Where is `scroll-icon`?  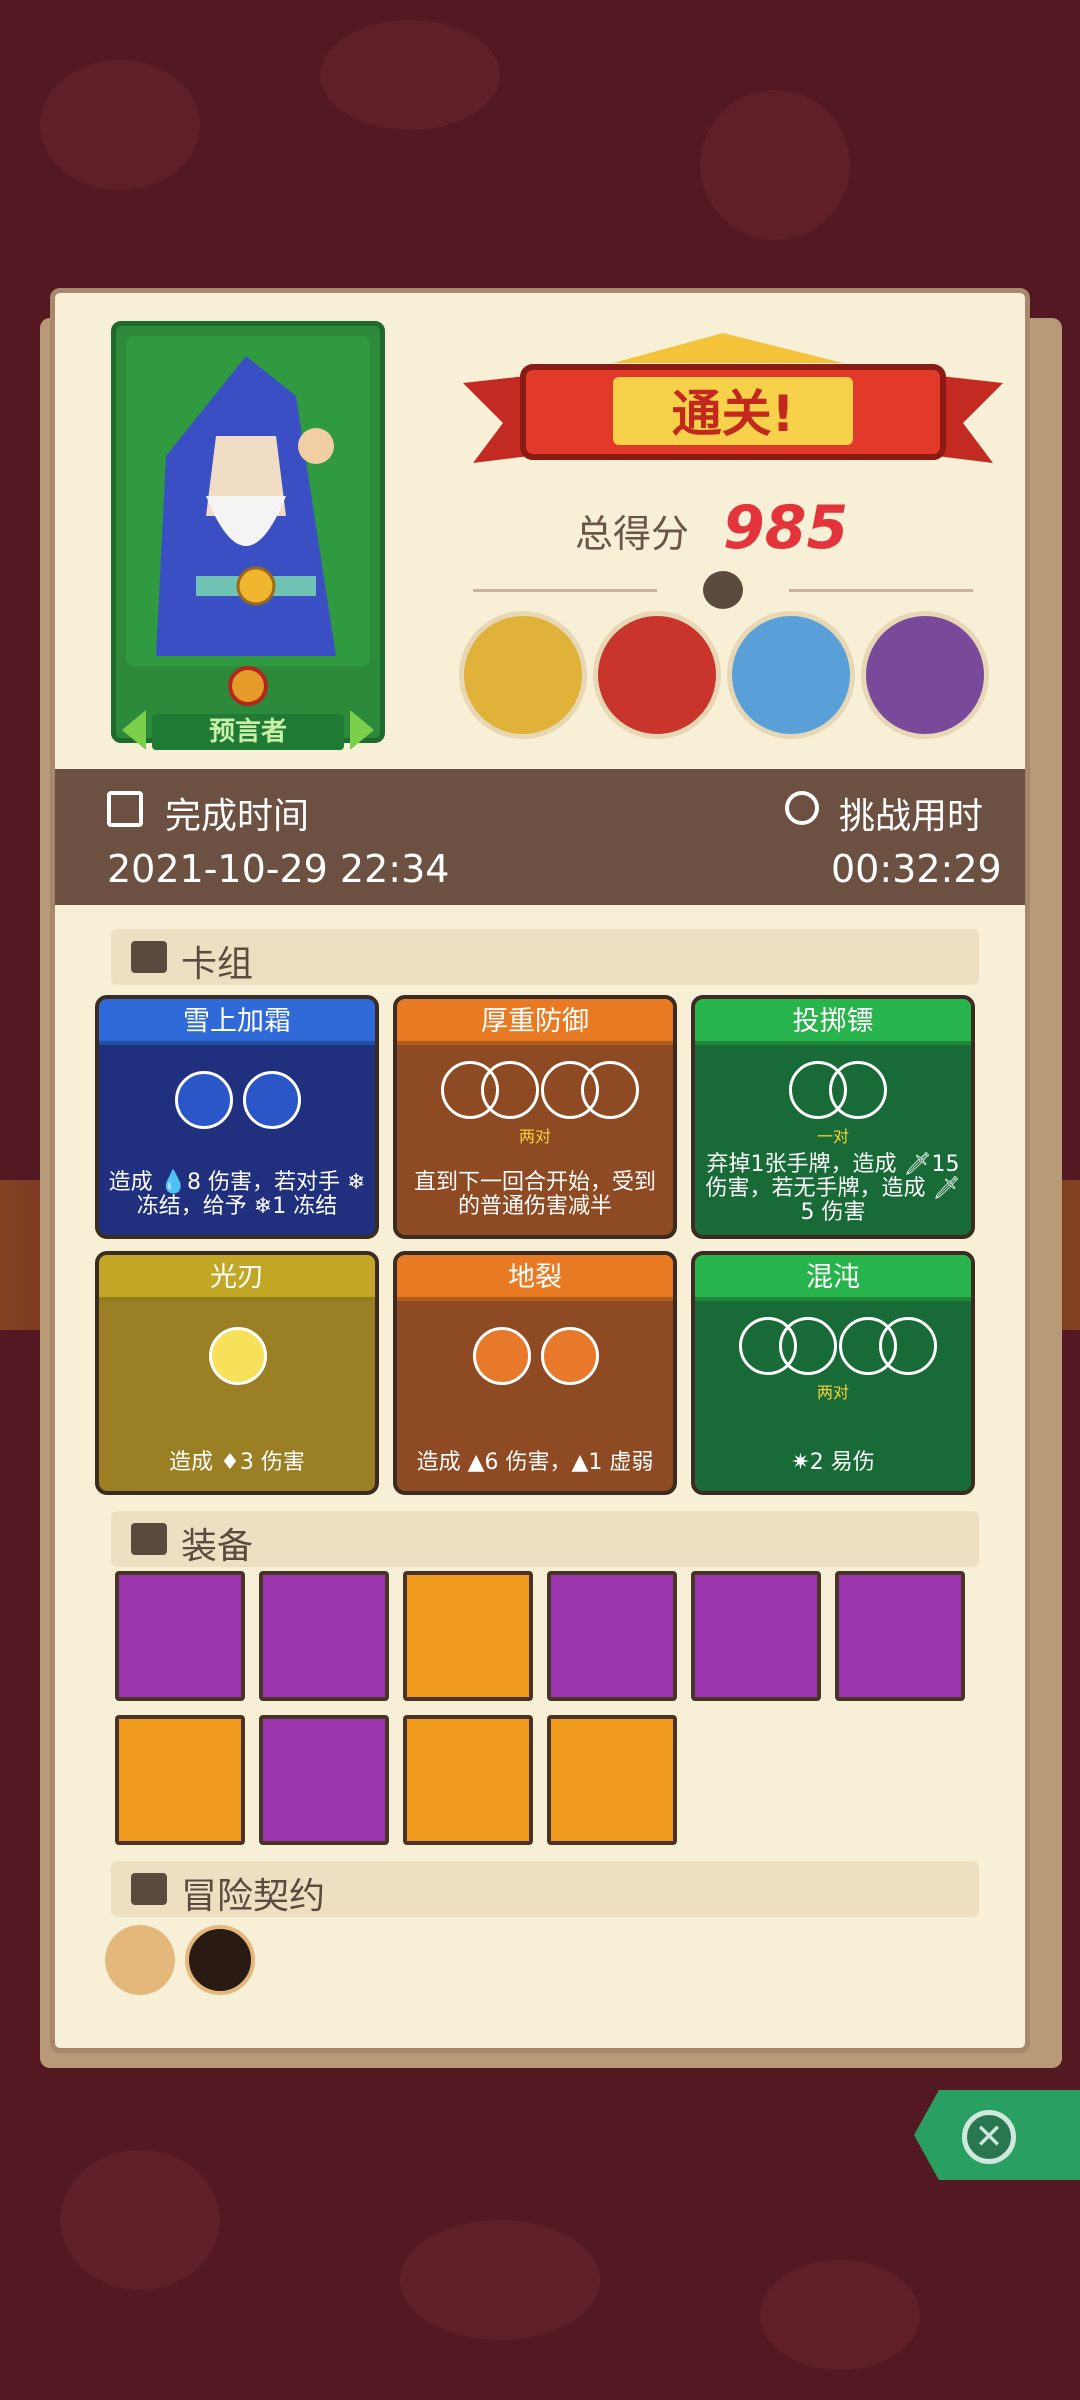 scroll-icon is located at coordinates (140, 1960).